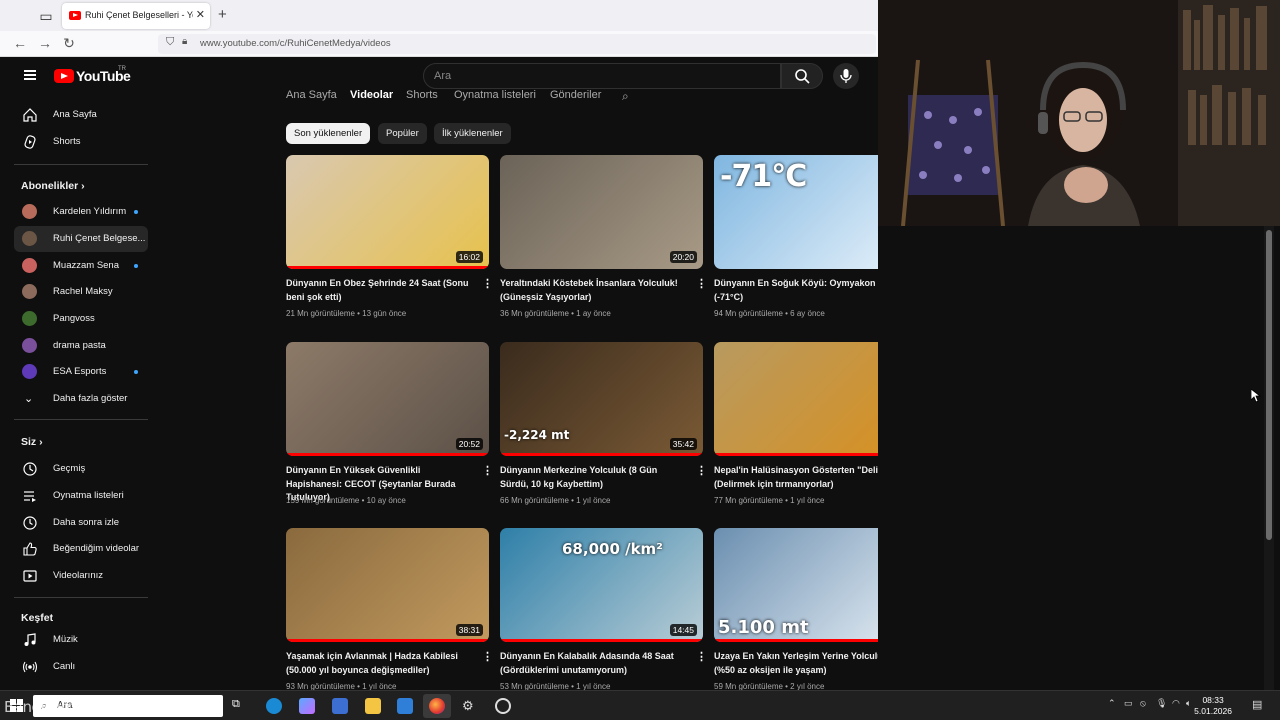 This screenshot has width=1280, height=720. I want to click on video-thumbnail: -71°C25:40, so click(796, 212).